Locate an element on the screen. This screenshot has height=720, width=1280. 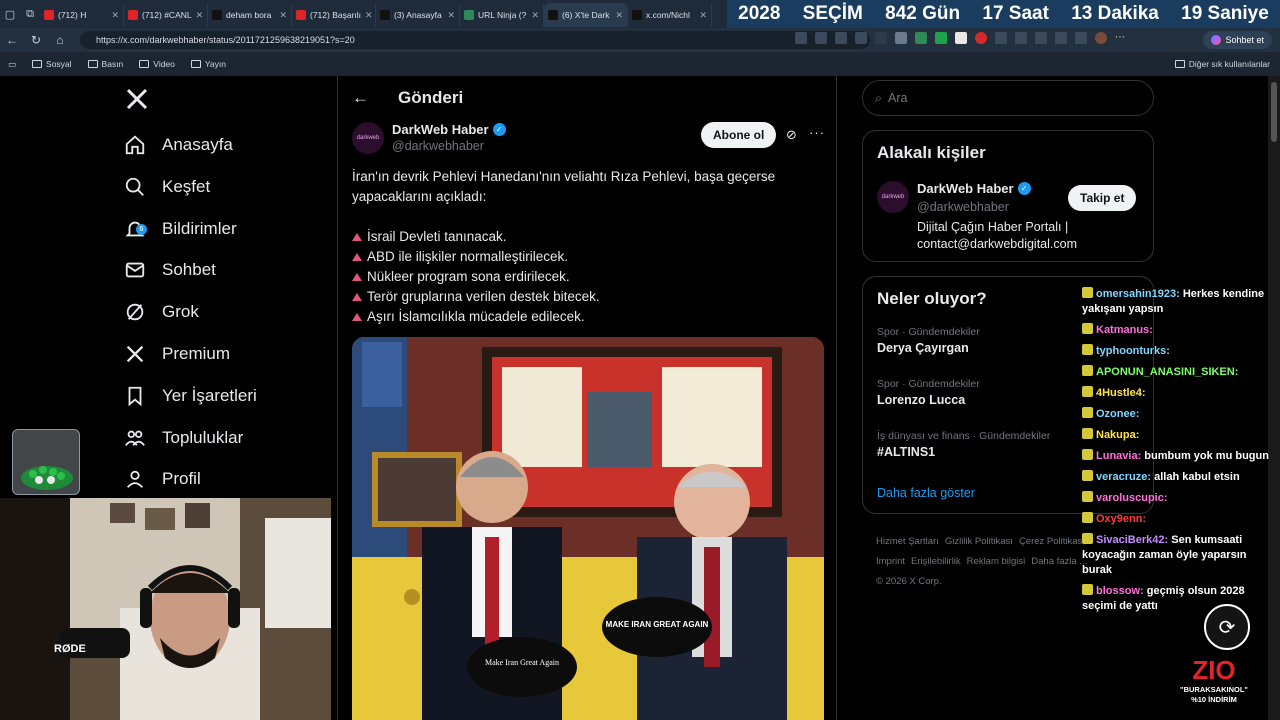
favorites-icon is located at coordinates (1041, 38).